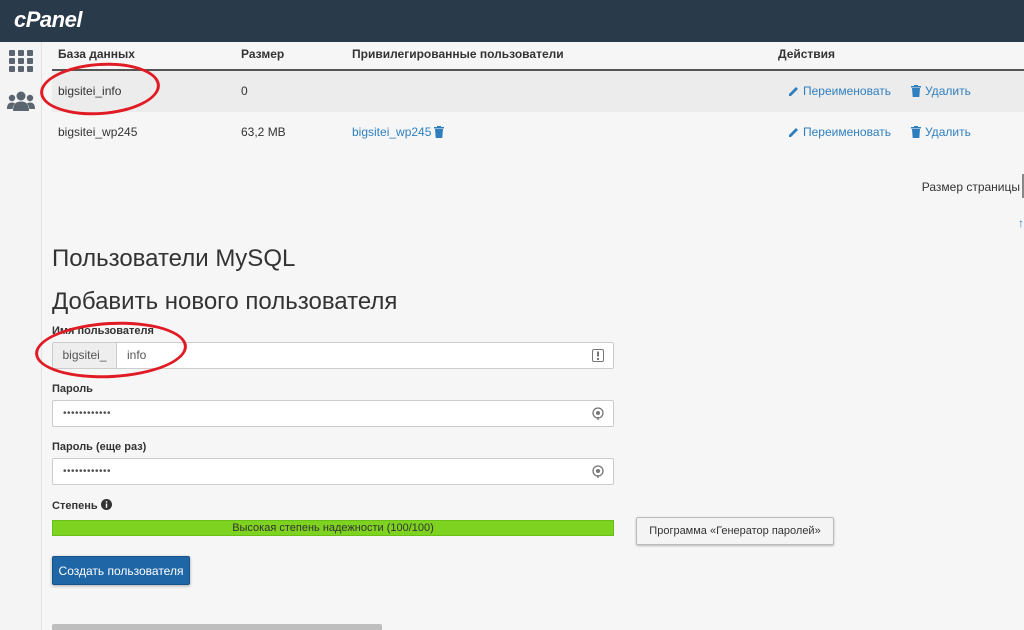  Describe the element at coordinates (333, 413) in the screenshot. I see `password-field: ••••••••••••` at that location.